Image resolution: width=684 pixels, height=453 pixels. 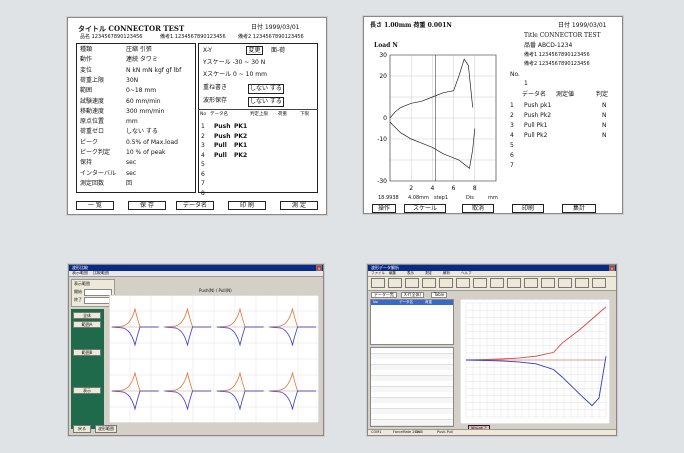 I want to click on y-tick-label: -30, so click(x=382, y=181).